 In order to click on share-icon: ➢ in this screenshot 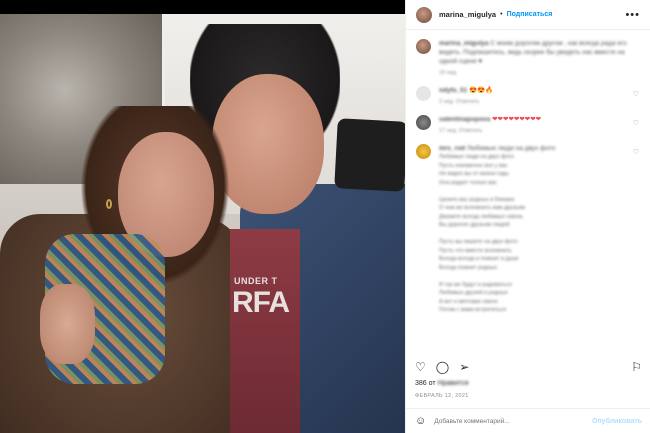, I will do `click(464, 367)`.